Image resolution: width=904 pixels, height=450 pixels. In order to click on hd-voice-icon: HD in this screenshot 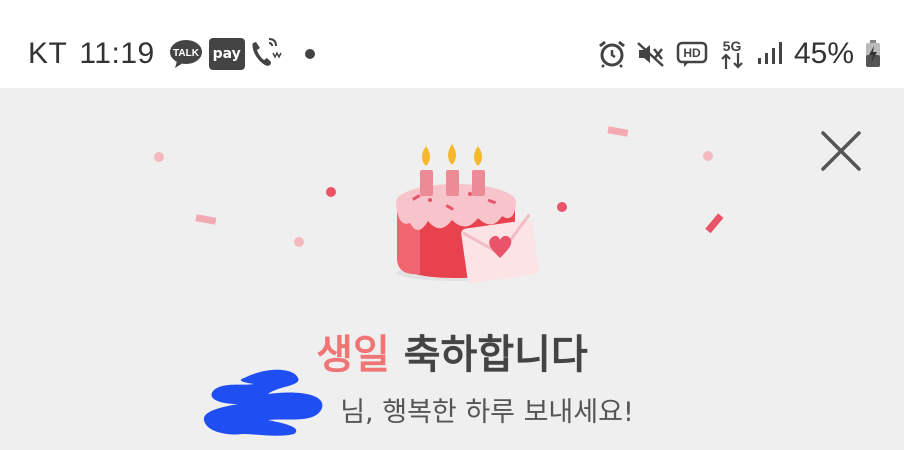, I will do `click(692, 54)`.